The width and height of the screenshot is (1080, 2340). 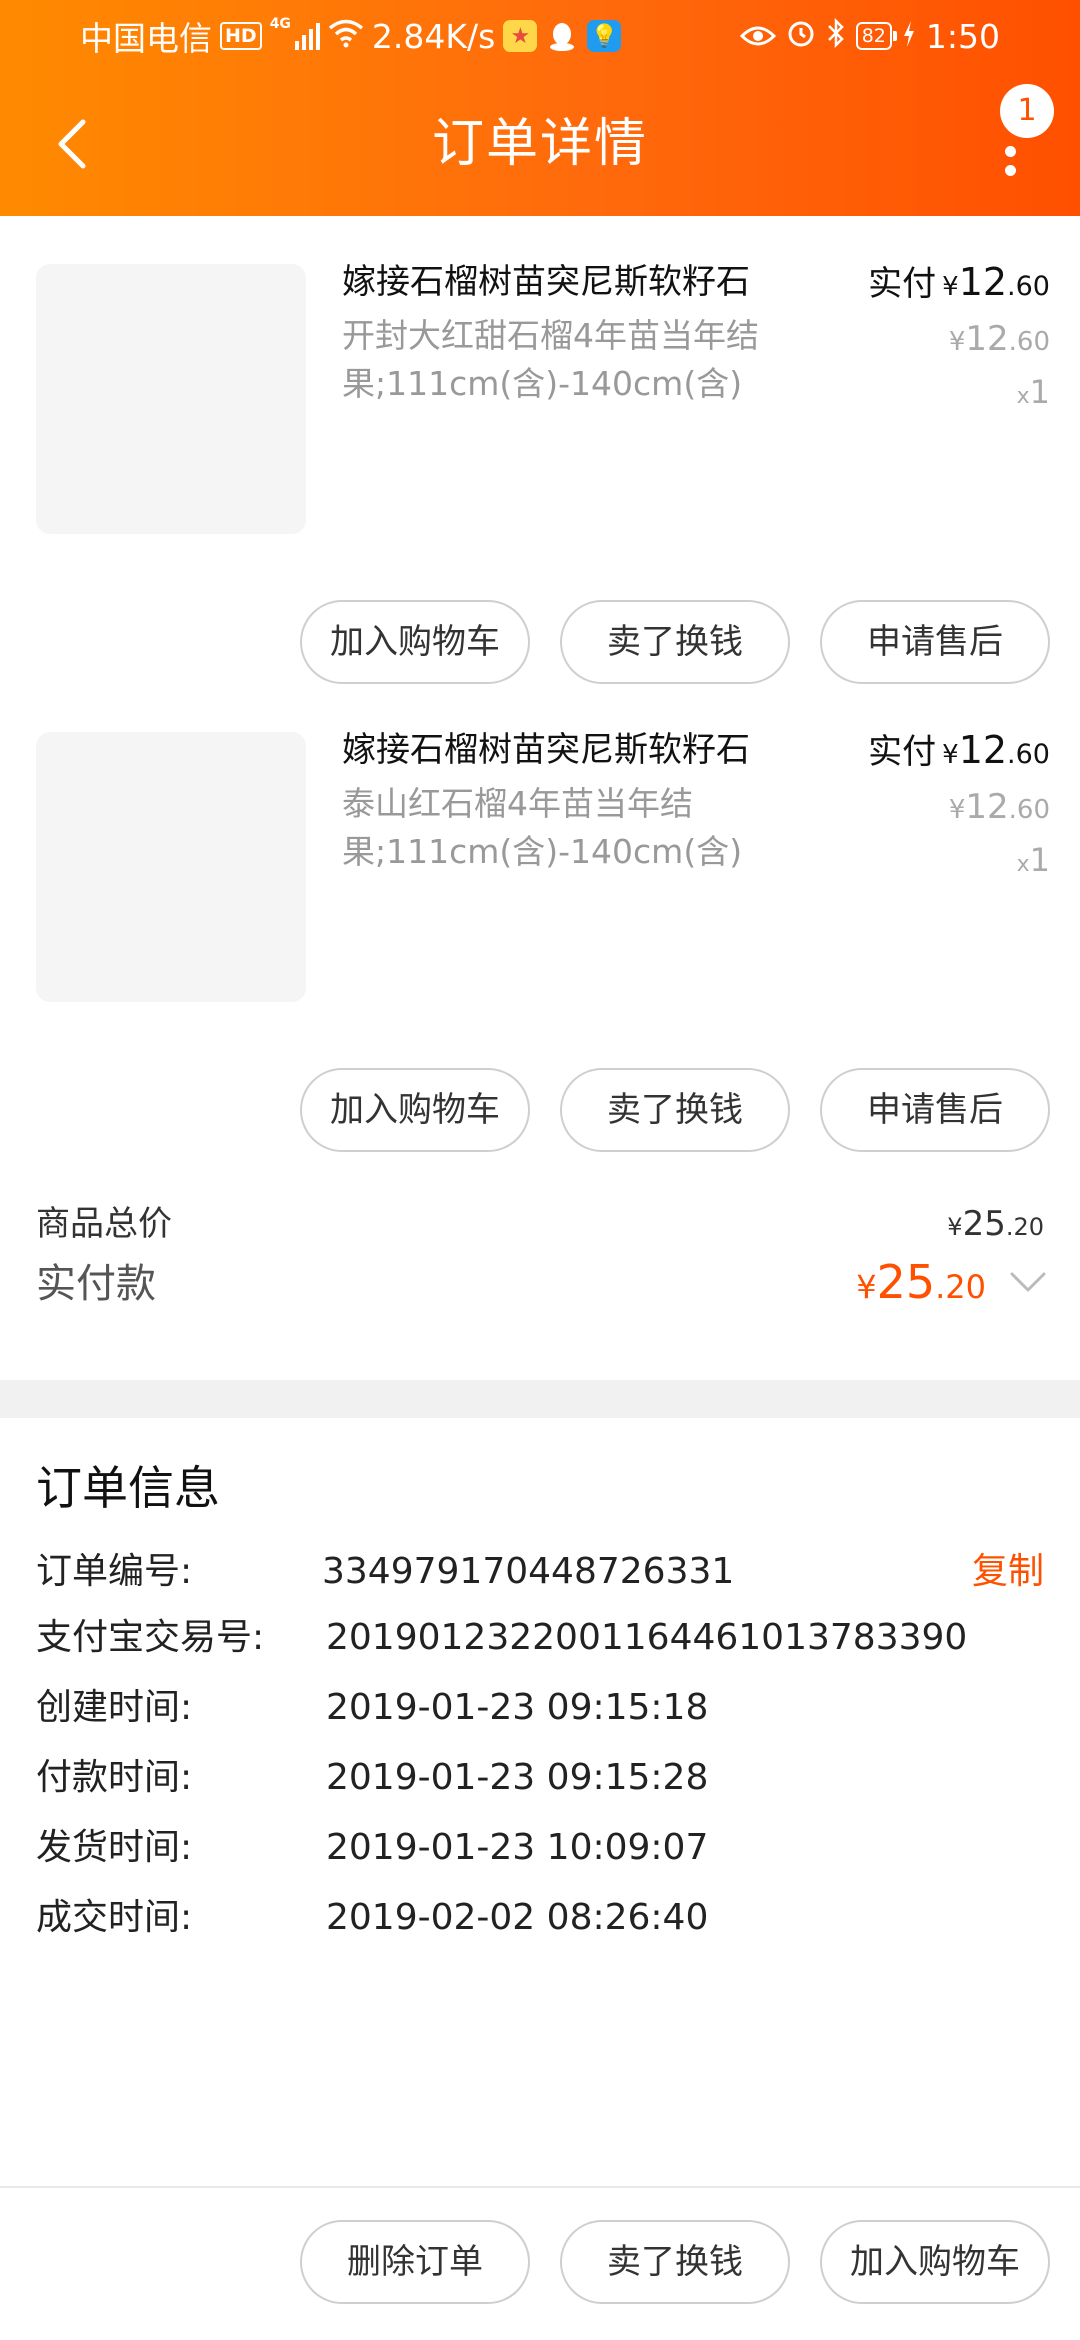 I want to click on notification-badge: 1, so click(x=1027, y=111).